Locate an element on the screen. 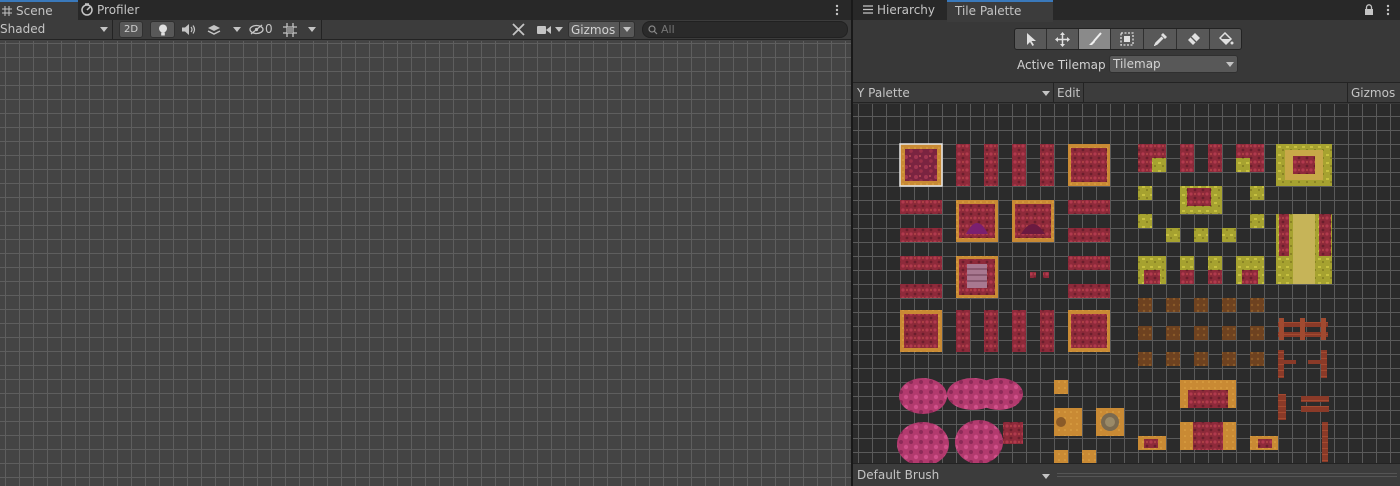 Image resolution: width=1400 pixels, height=486 pixels. shading-mode-dropdown: Shaded is located at coordinates (56, 29).